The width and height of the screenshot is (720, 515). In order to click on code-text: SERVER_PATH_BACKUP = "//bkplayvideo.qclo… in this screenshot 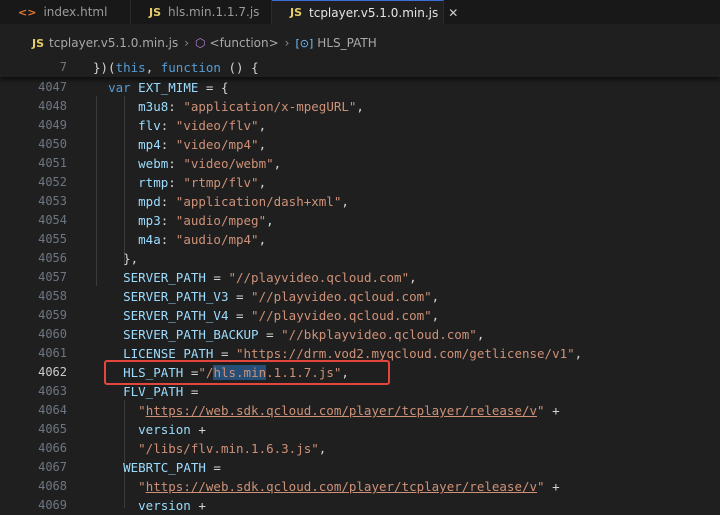, I will do `click(288, 334)`.